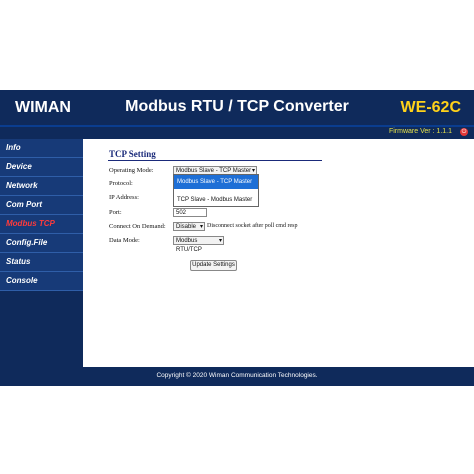  I want to click on section-title: TCP Setting, so click(132, 154).